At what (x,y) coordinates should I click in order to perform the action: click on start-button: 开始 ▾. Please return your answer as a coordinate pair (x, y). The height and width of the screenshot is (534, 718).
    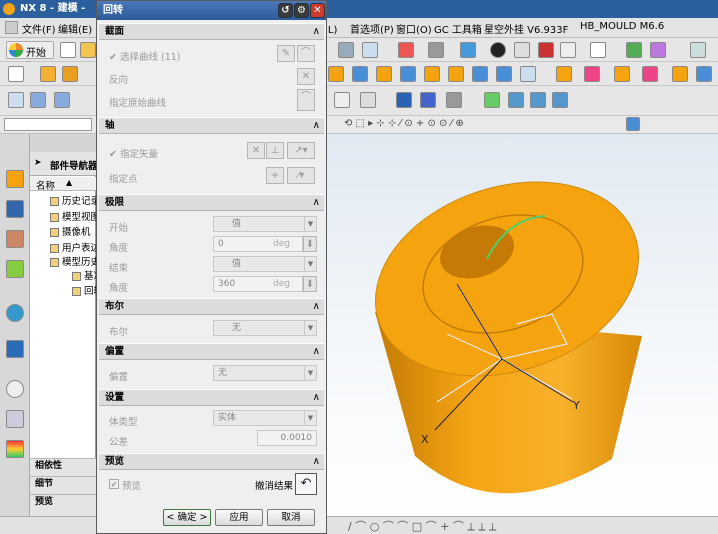
    Looking at the image, I should click on (30, 55).